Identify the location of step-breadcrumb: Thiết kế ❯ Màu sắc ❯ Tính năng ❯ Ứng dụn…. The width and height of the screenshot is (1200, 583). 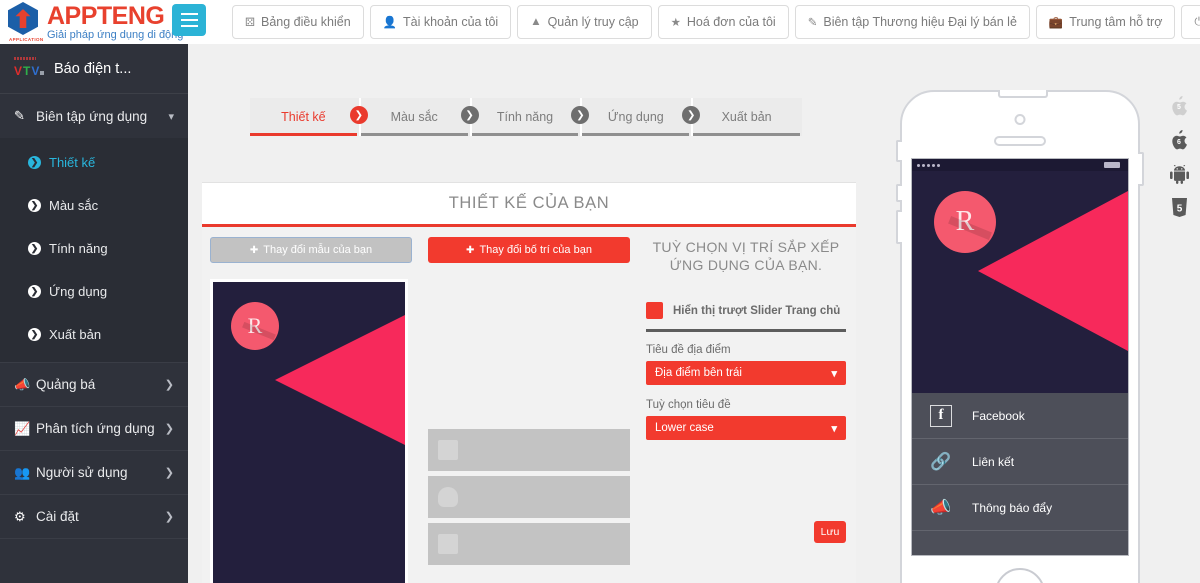
(526, 117).